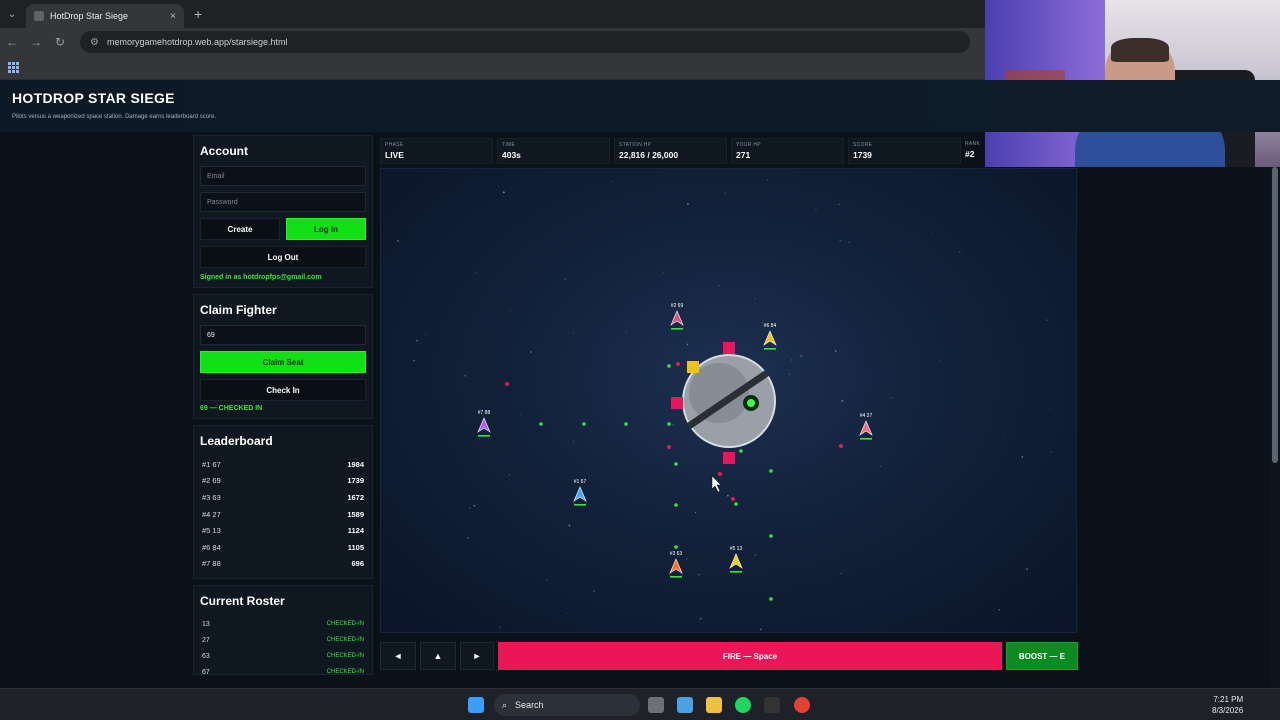 The image size is (1280, 720). I want to click on logout-button: Log Out, so click(283, 257).